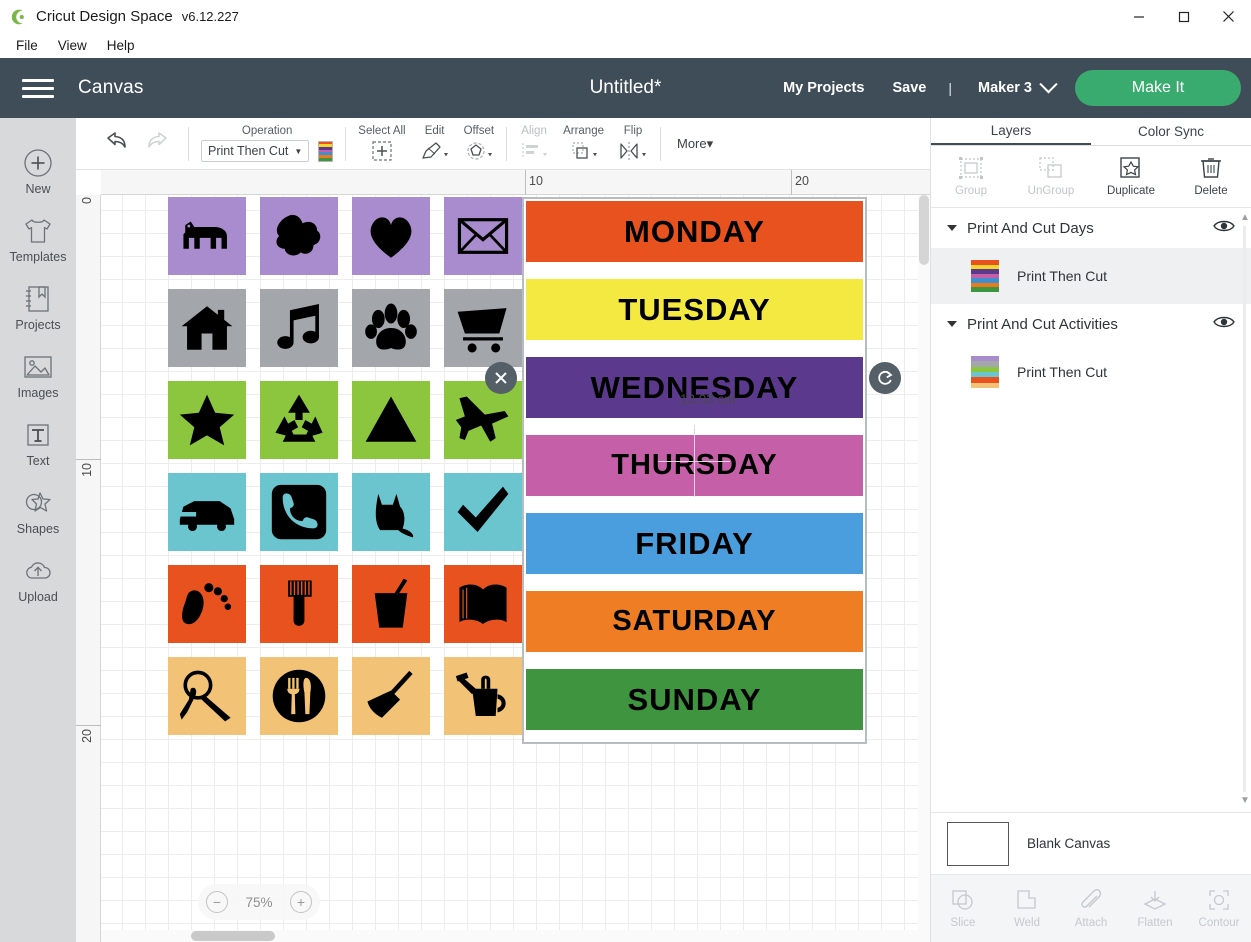  I want to click on canvas-vertical-scrollbar, so click(924, 568).